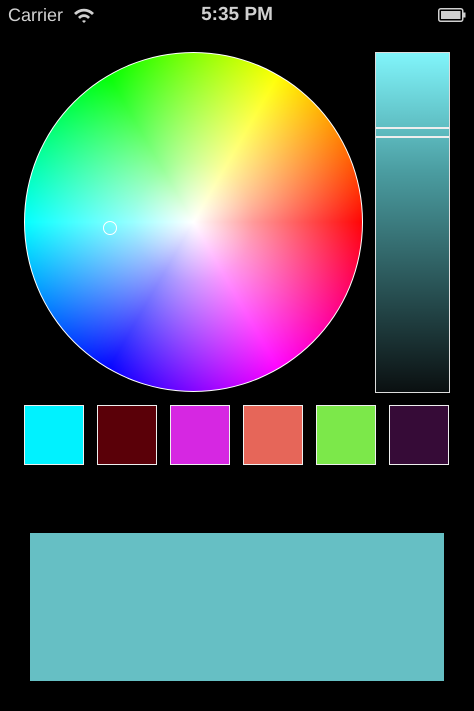 This screenshot has width=474, height=711. What do you see at coordinates (110, 228) in the screenshot?
I see `wheel-marker` at bounding box center [110, 228].